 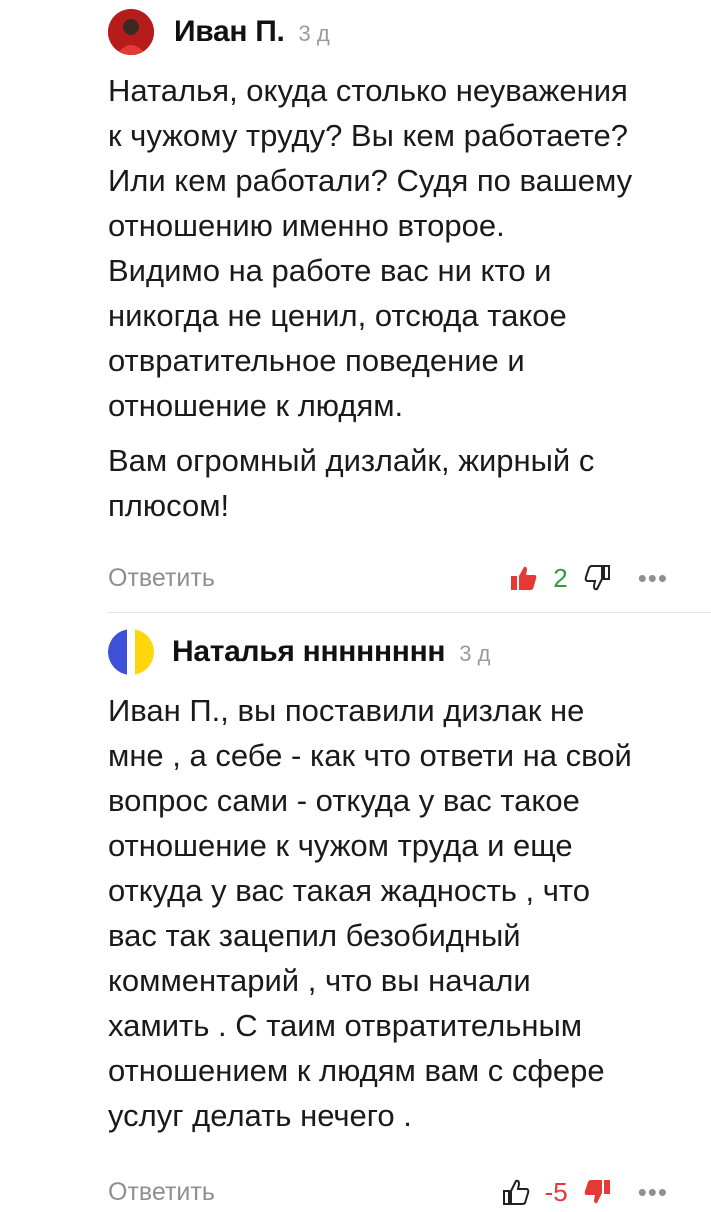 What do you see at coordinates (409, 612) in the screenshot?
I see `comment-divider` at bounding box center [409, 612].